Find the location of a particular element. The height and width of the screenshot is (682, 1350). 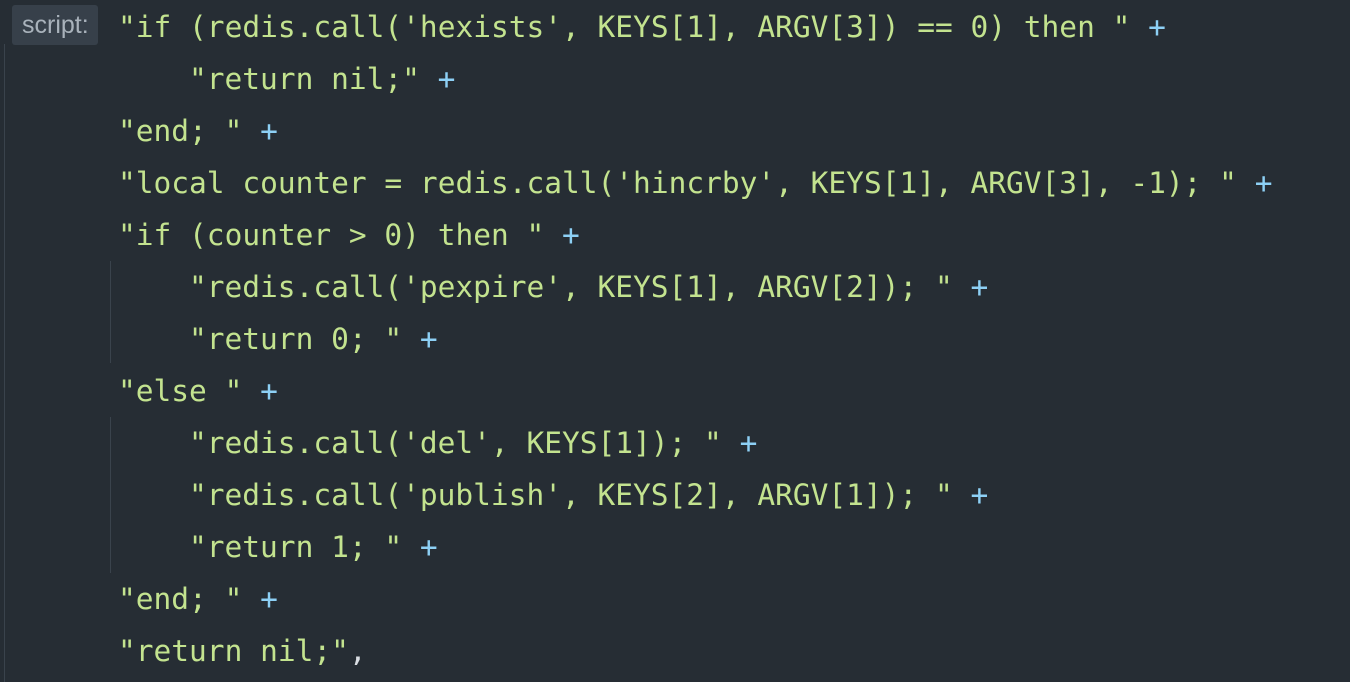

gutter-line is located at coordinates (4, 363).